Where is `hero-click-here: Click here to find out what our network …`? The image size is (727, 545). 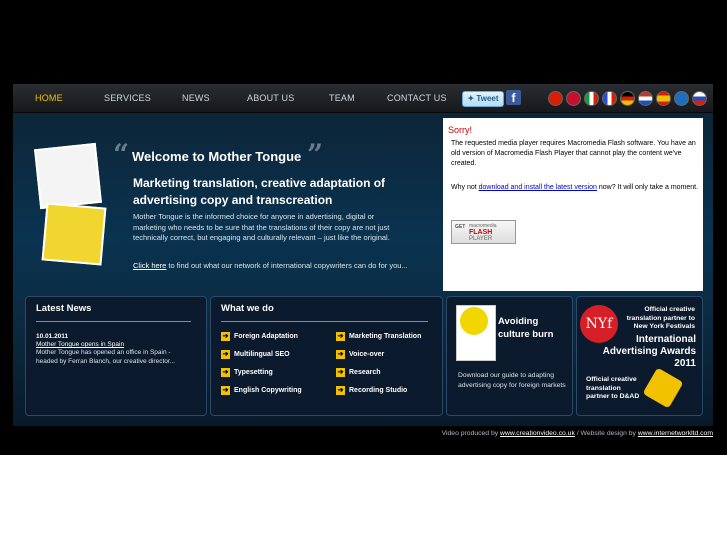 hero-click-here: Click here to find out what our network … is located at coordinates (273, 266).